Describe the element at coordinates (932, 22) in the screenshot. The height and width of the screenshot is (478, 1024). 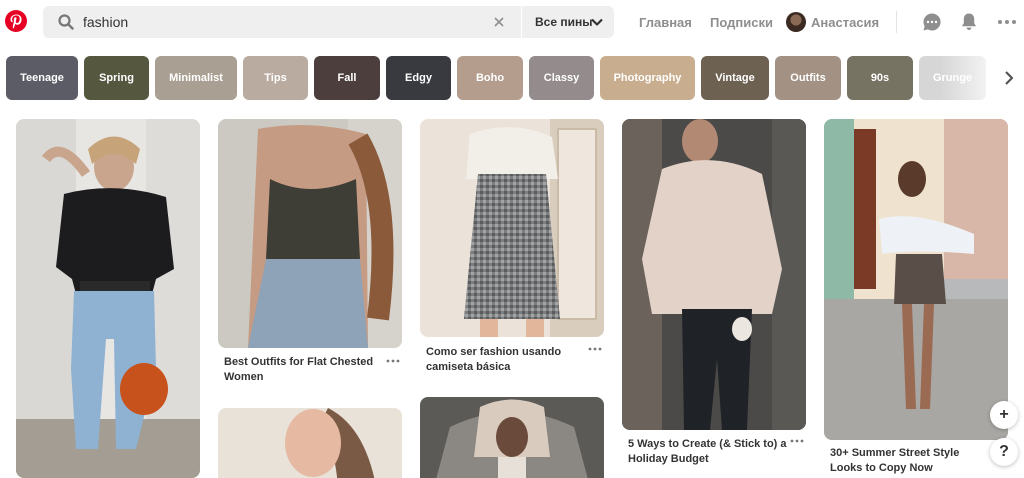
I see `messages-icon` at that location.